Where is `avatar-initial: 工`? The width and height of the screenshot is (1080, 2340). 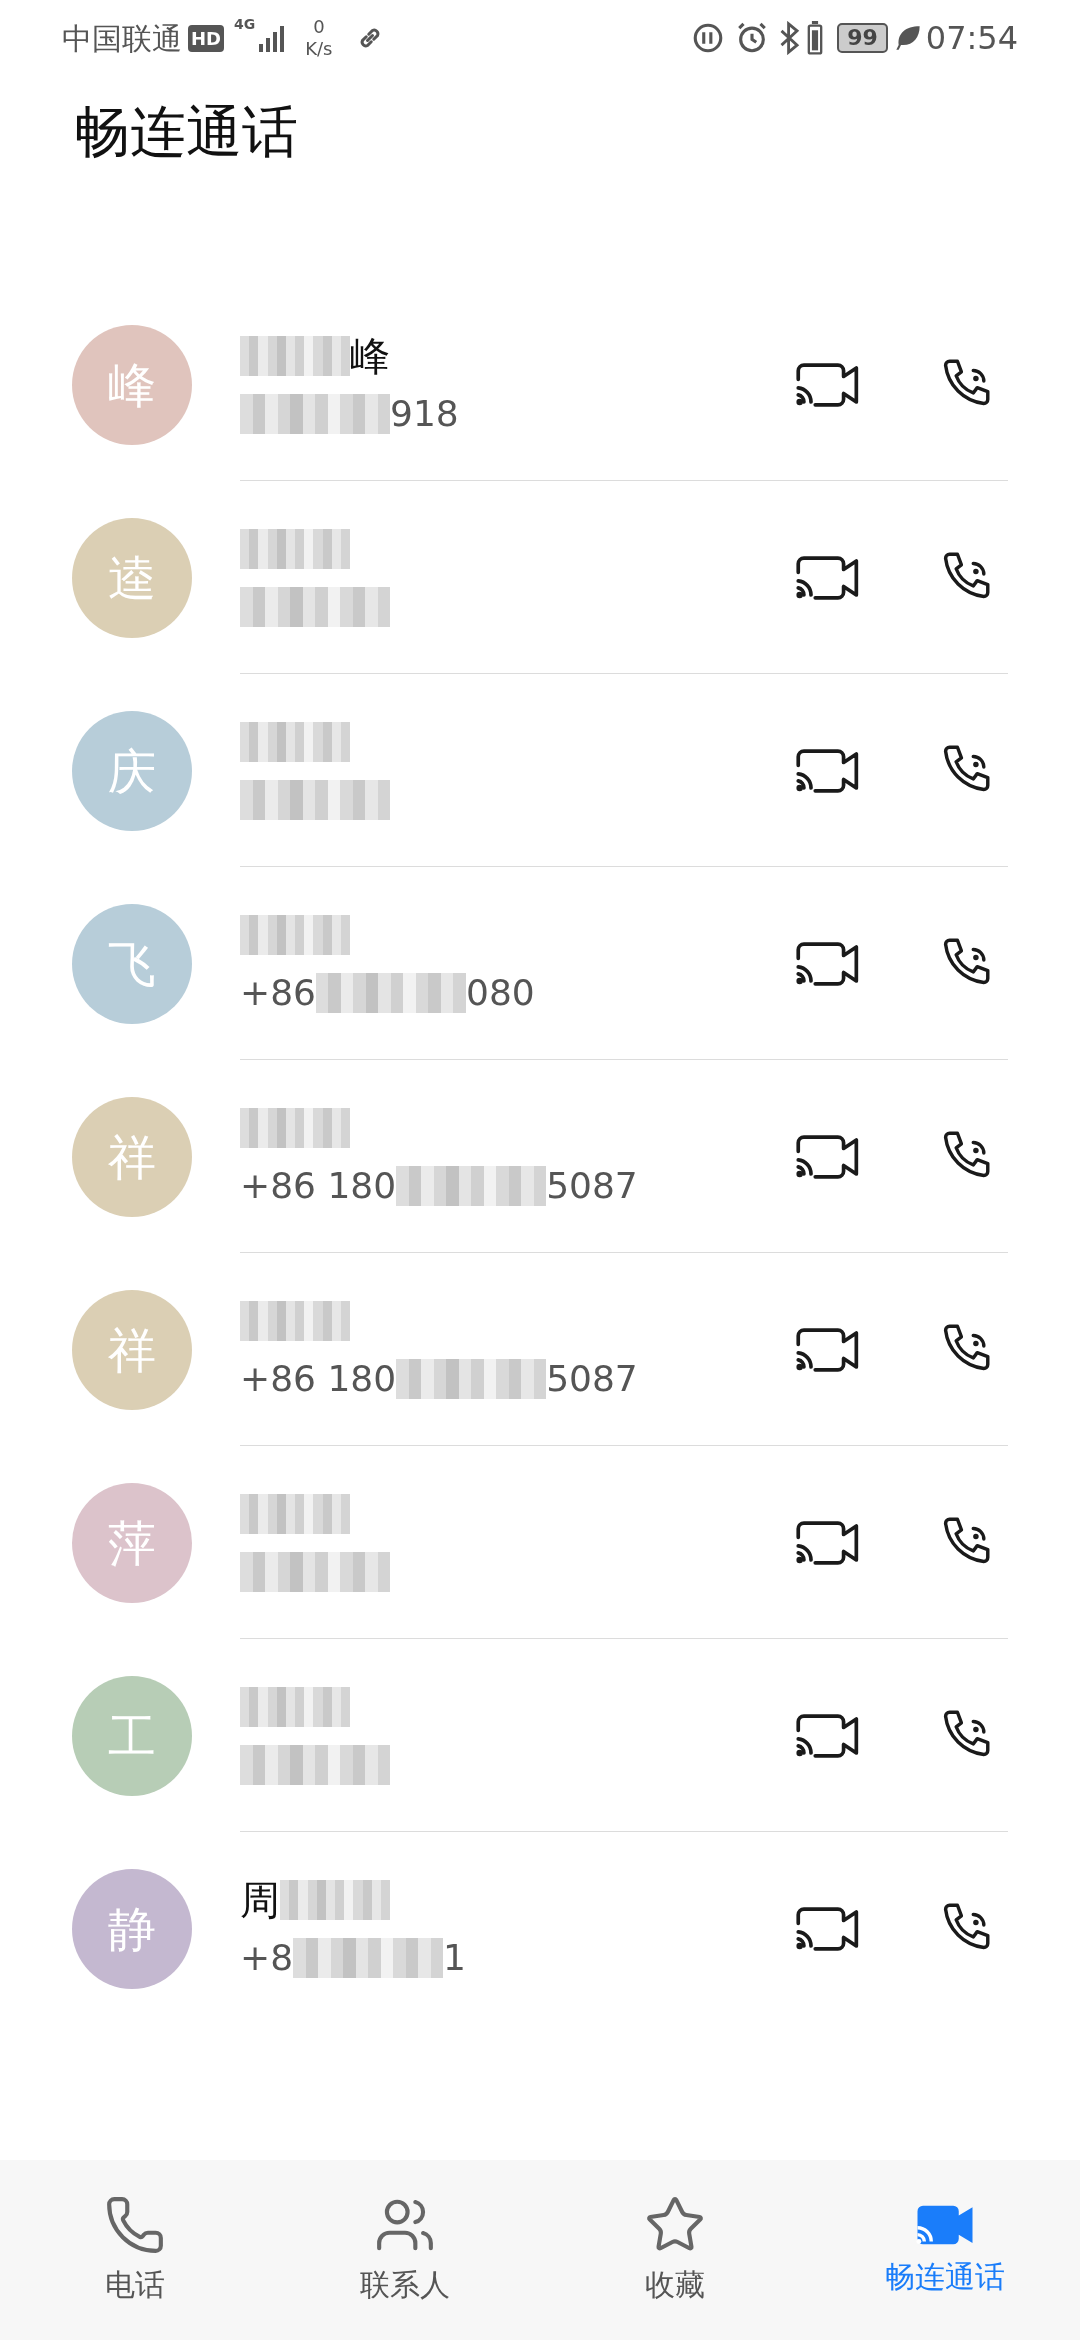 avatar-initial: 工 is located at coordinates (132, 1736).